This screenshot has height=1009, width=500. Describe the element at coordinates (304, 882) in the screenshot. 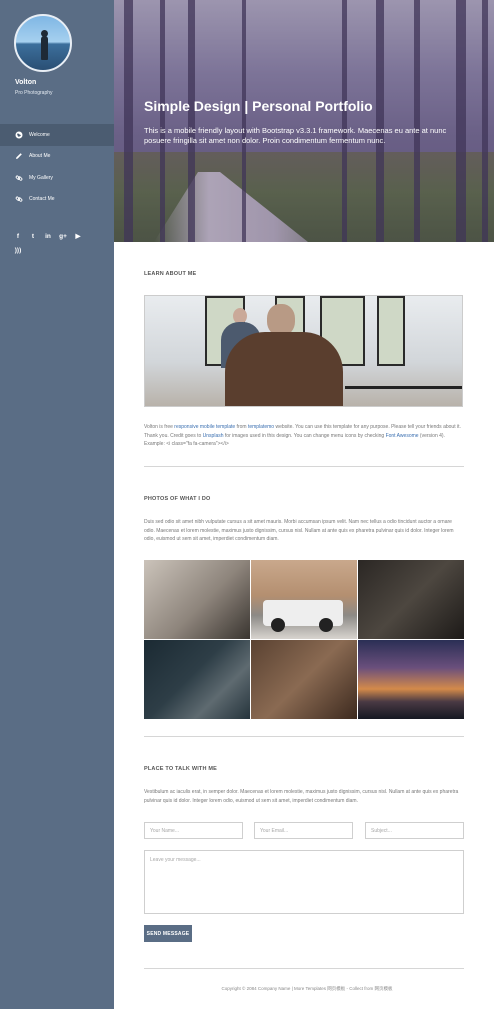

I see `message-field` at that location.